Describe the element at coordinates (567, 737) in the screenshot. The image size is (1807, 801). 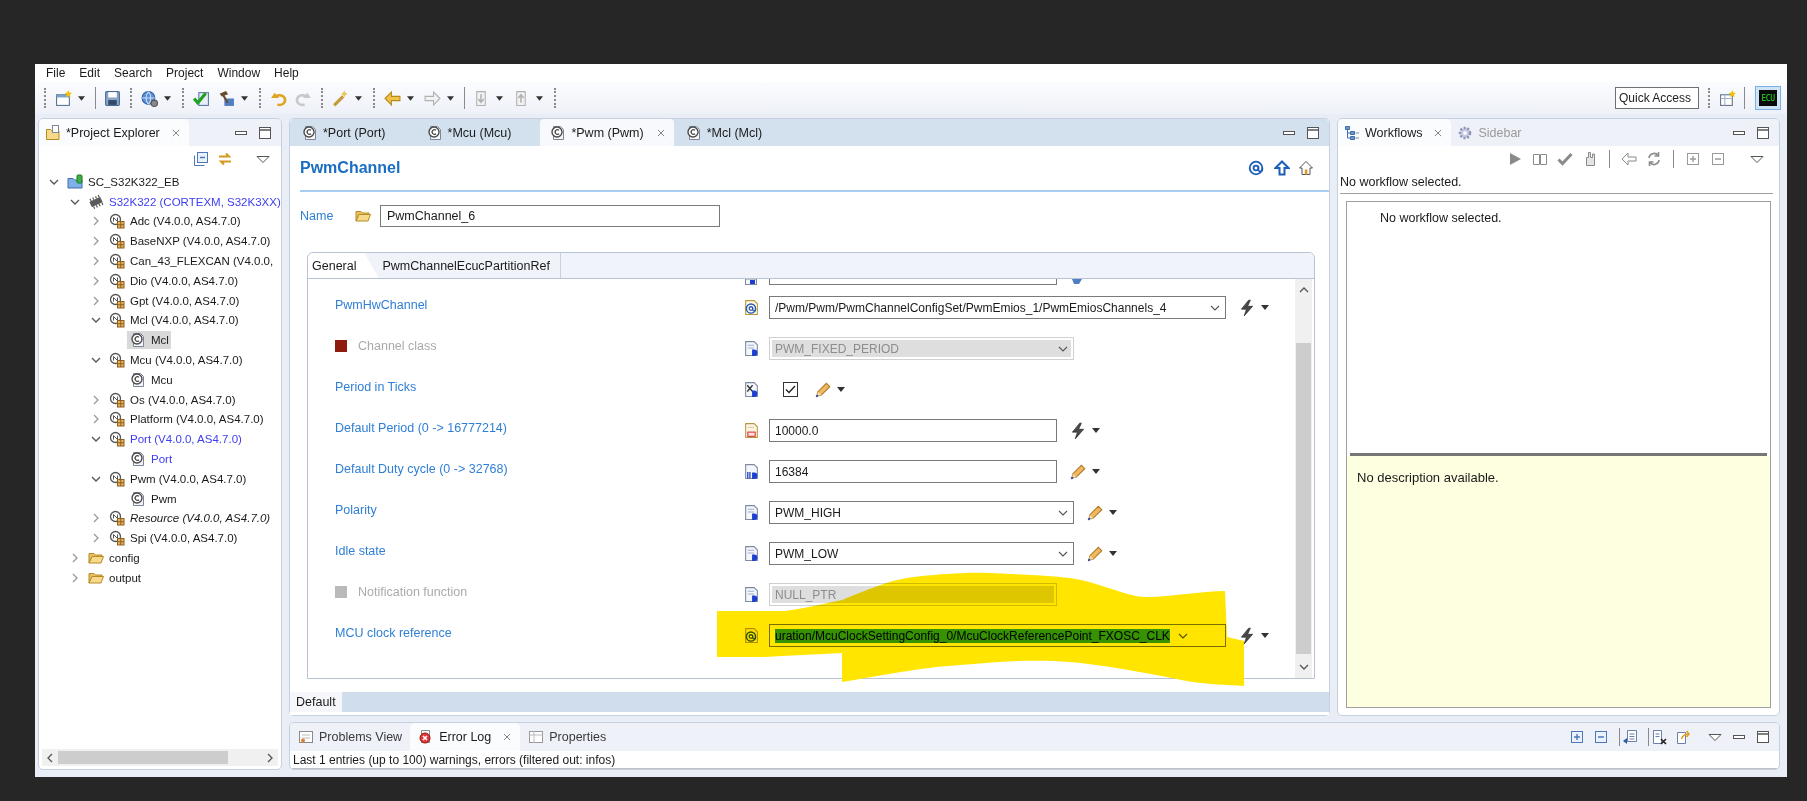
I see `view-tab: Properties` at that location.